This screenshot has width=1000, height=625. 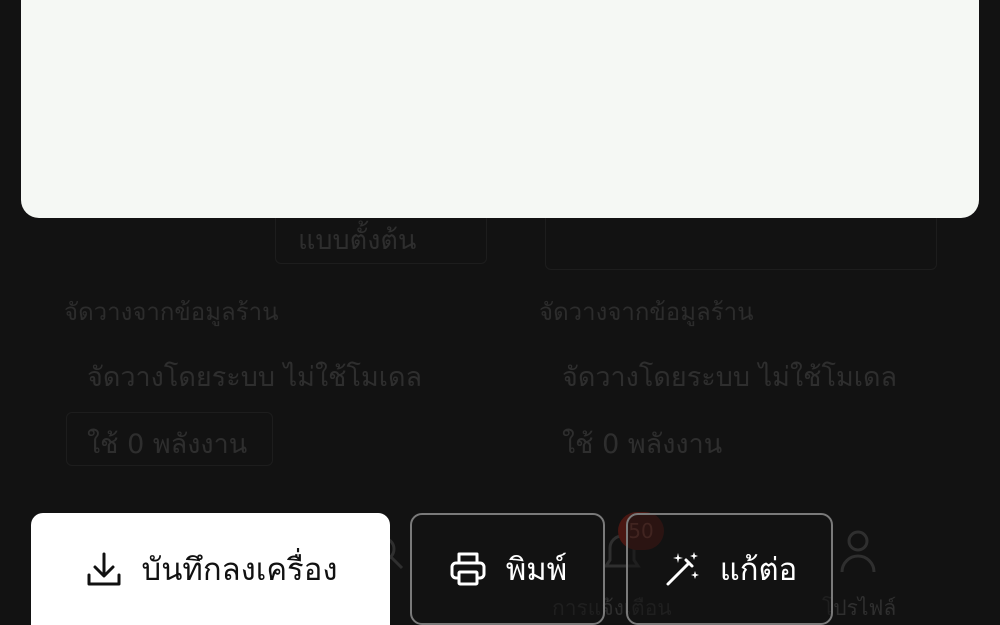 I want to click on right-method-label: จัดวางโดยระบบ ไม่ใช้โมเดล, so click(x=730, y=377).